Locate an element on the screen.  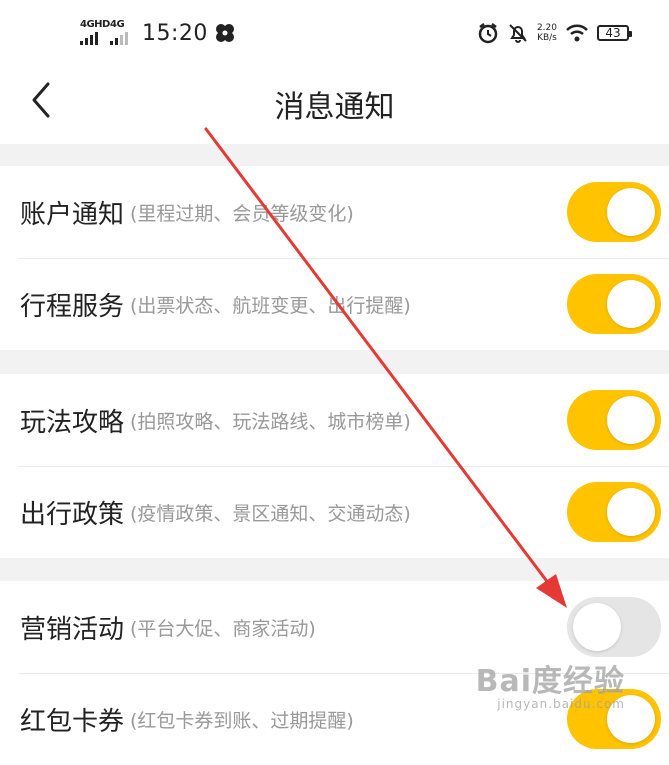
setting-row-trip: 行程服务 (出票状态、航班变更、出行提醒) is located at coordinates (334, 304).